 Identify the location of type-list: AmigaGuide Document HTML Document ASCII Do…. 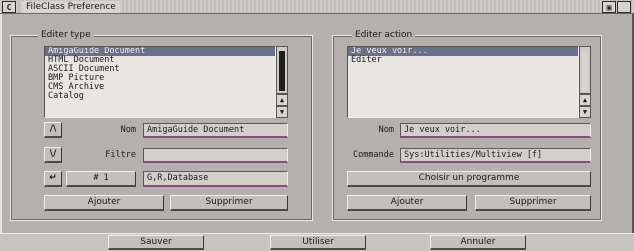
(160, 82).